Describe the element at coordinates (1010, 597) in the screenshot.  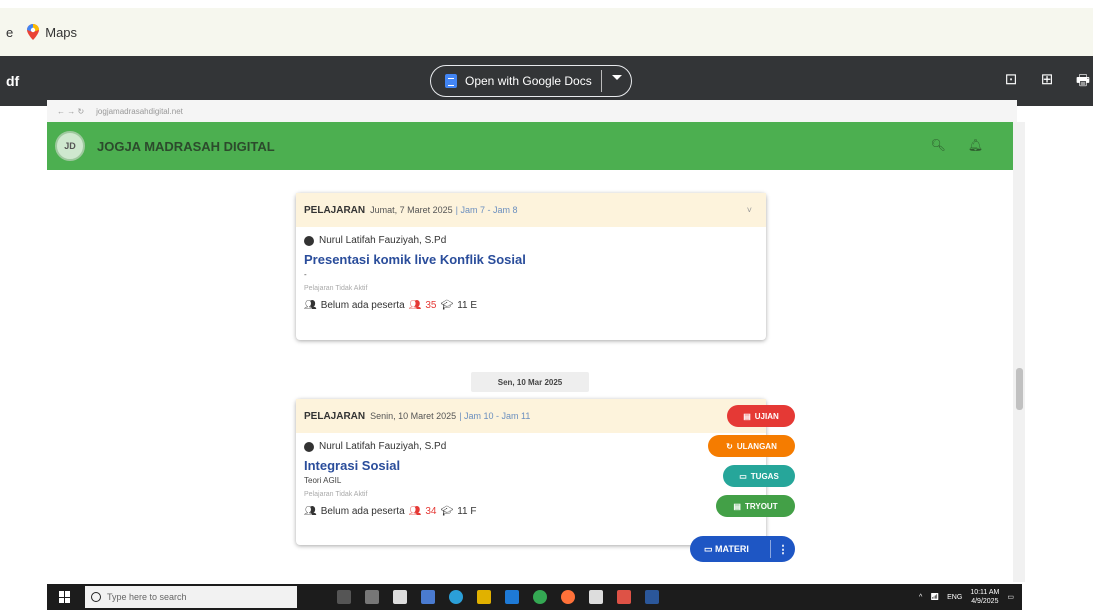
I see `notification-center-icon: ▭` at that location.